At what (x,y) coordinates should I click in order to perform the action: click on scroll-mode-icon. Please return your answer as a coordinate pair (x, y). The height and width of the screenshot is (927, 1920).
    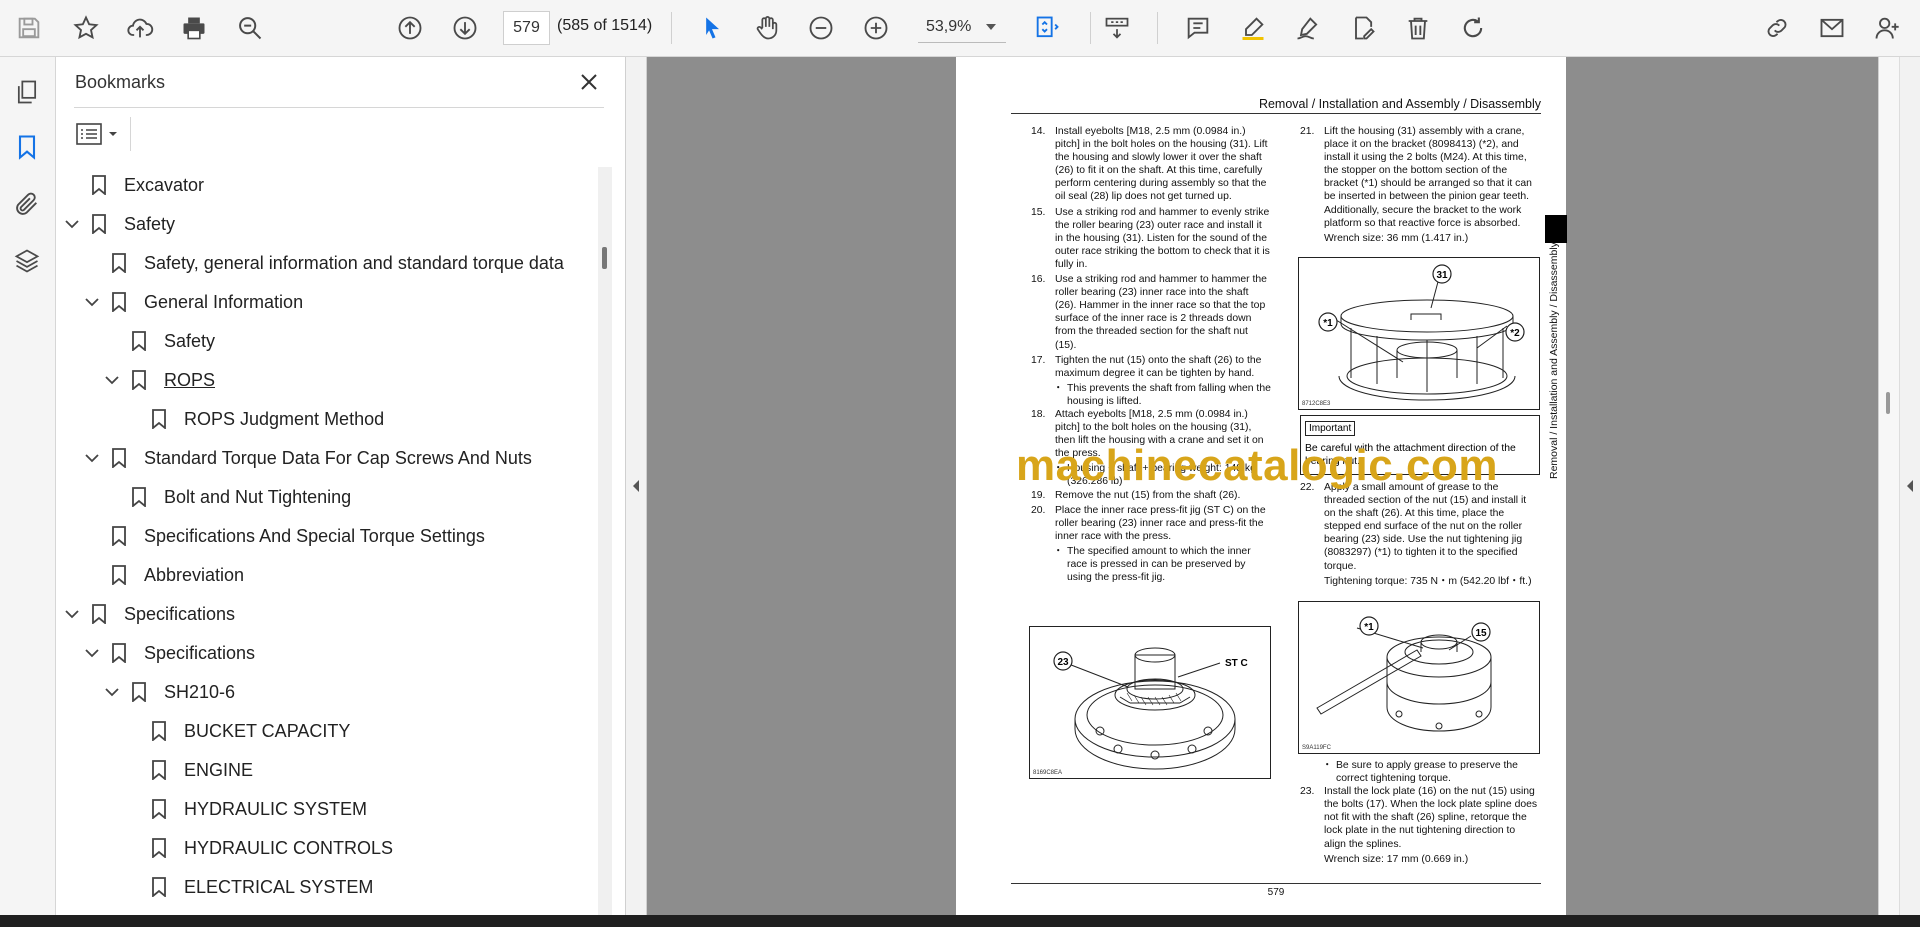
    Looking at the image, I should click on (1117, 28).